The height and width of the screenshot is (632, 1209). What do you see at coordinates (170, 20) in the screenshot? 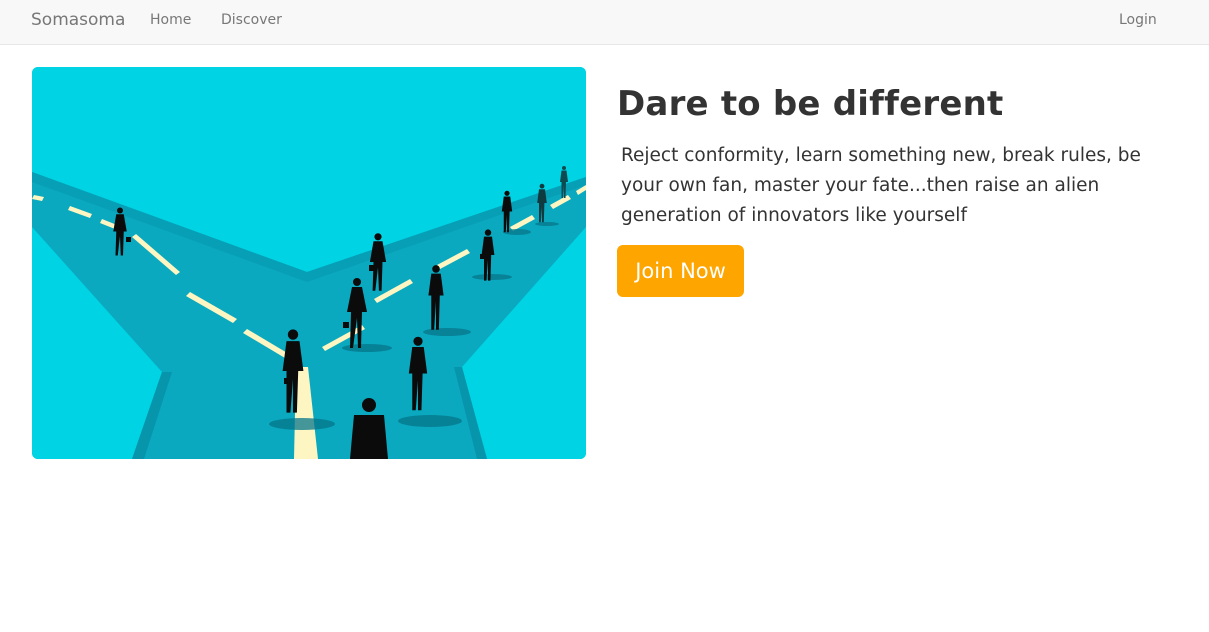
I see `nav-link-home: Home` at bounding box center [170, 20].